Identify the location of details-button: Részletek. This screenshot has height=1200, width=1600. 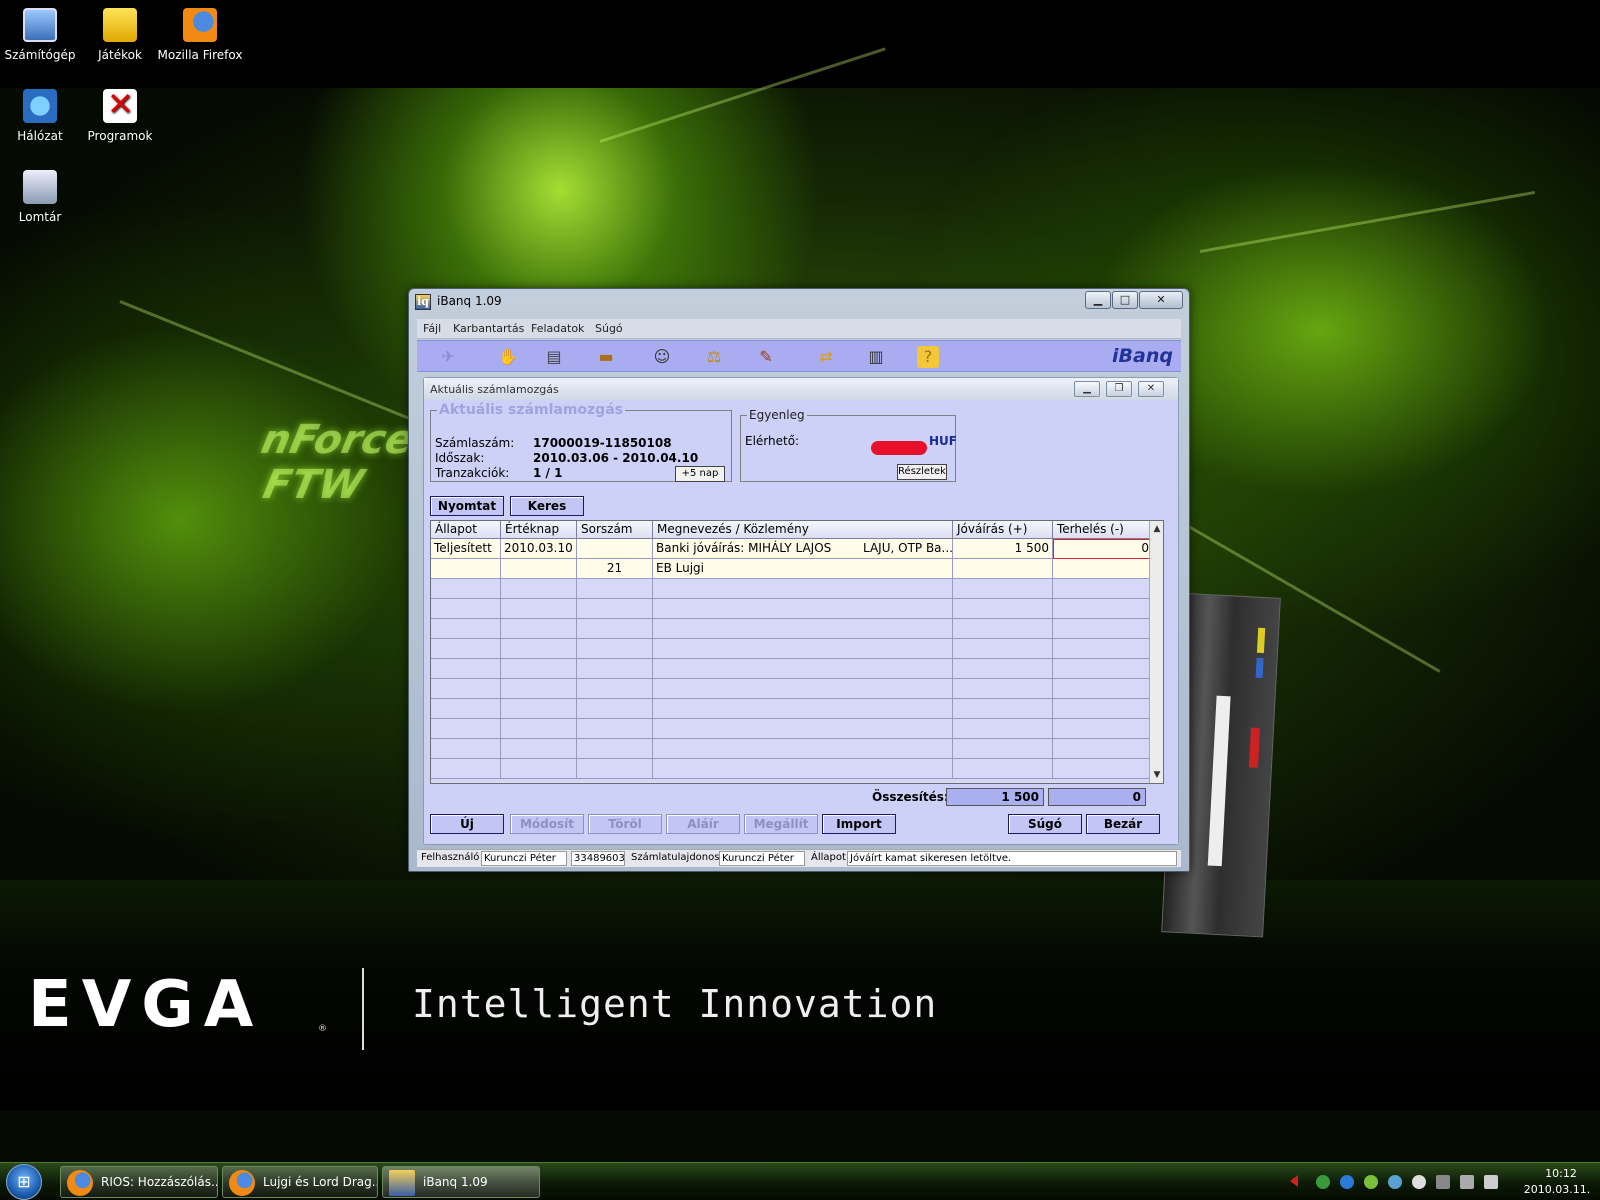
(922, 472).